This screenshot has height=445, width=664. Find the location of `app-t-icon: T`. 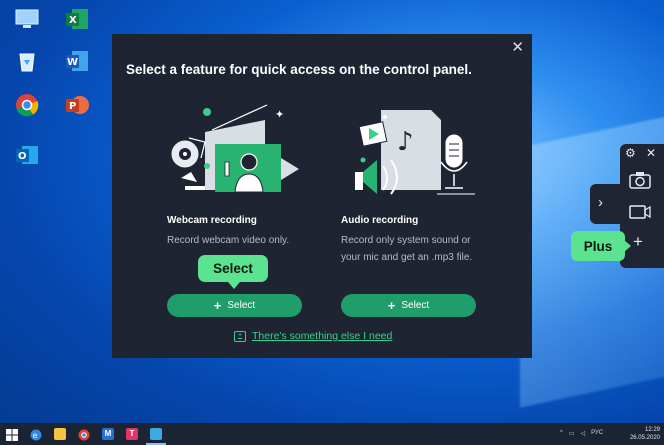

app-t-icon: T is located at coordinates (132, 434).